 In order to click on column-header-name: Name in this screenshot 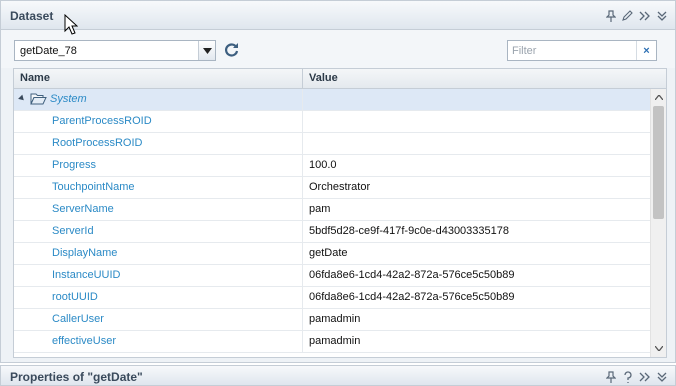, I will do `click(35, 78)`.